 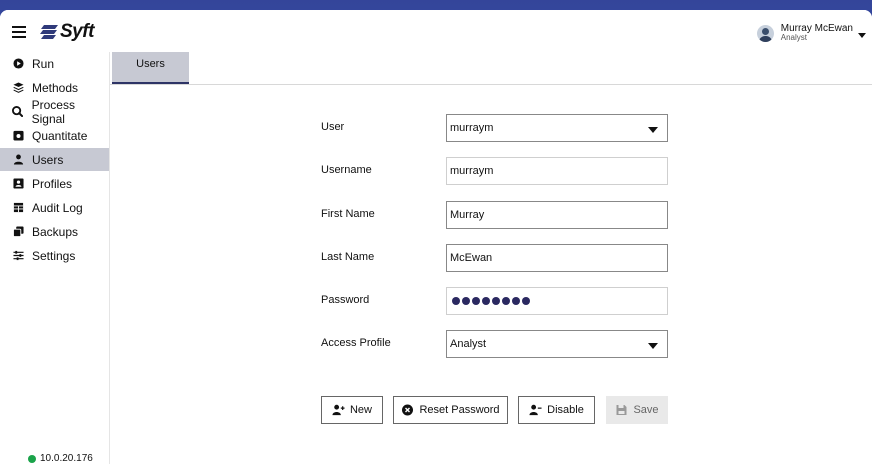 I want to click on app-logo: Syft, so click(x=67, y=32).